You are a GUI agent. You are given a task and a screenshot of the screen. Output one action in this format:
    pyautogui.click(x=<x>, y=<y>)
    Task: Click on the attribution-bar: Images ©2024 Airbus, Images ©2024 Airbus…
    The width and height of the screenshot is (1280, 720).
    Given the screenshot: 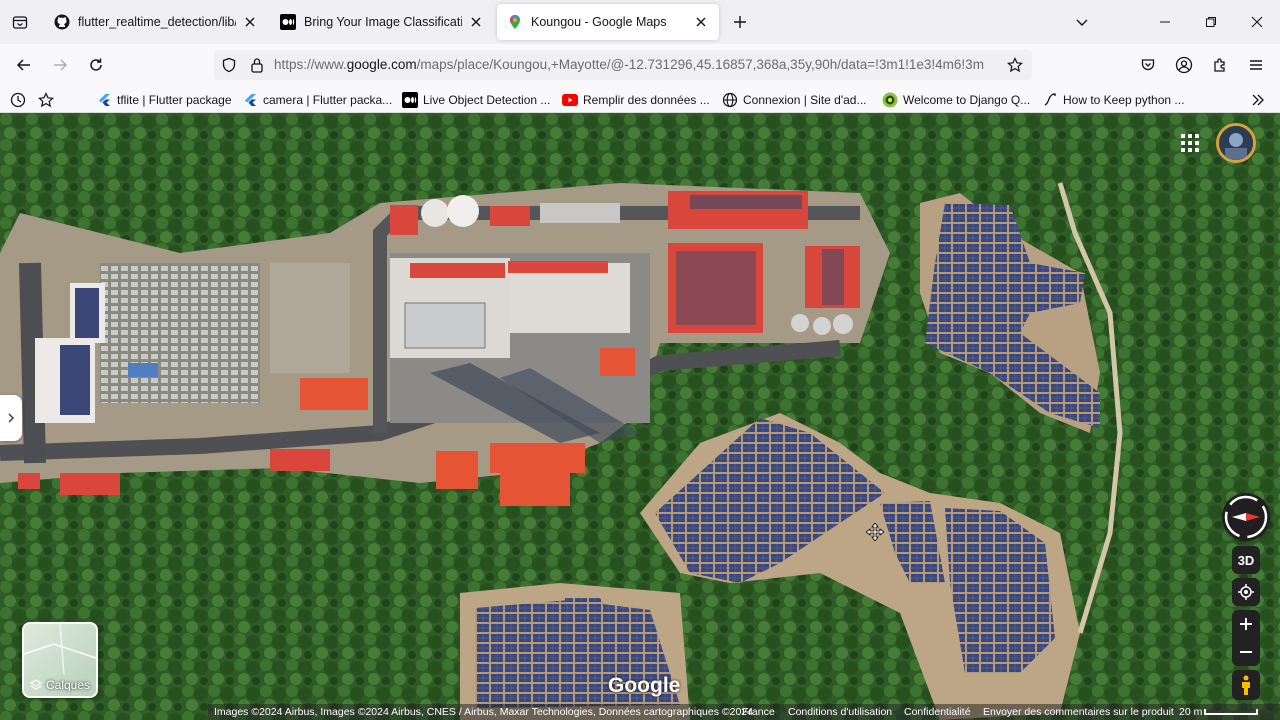 What is the action you would take?
    pyautogui.click(x=640, y=712)
    